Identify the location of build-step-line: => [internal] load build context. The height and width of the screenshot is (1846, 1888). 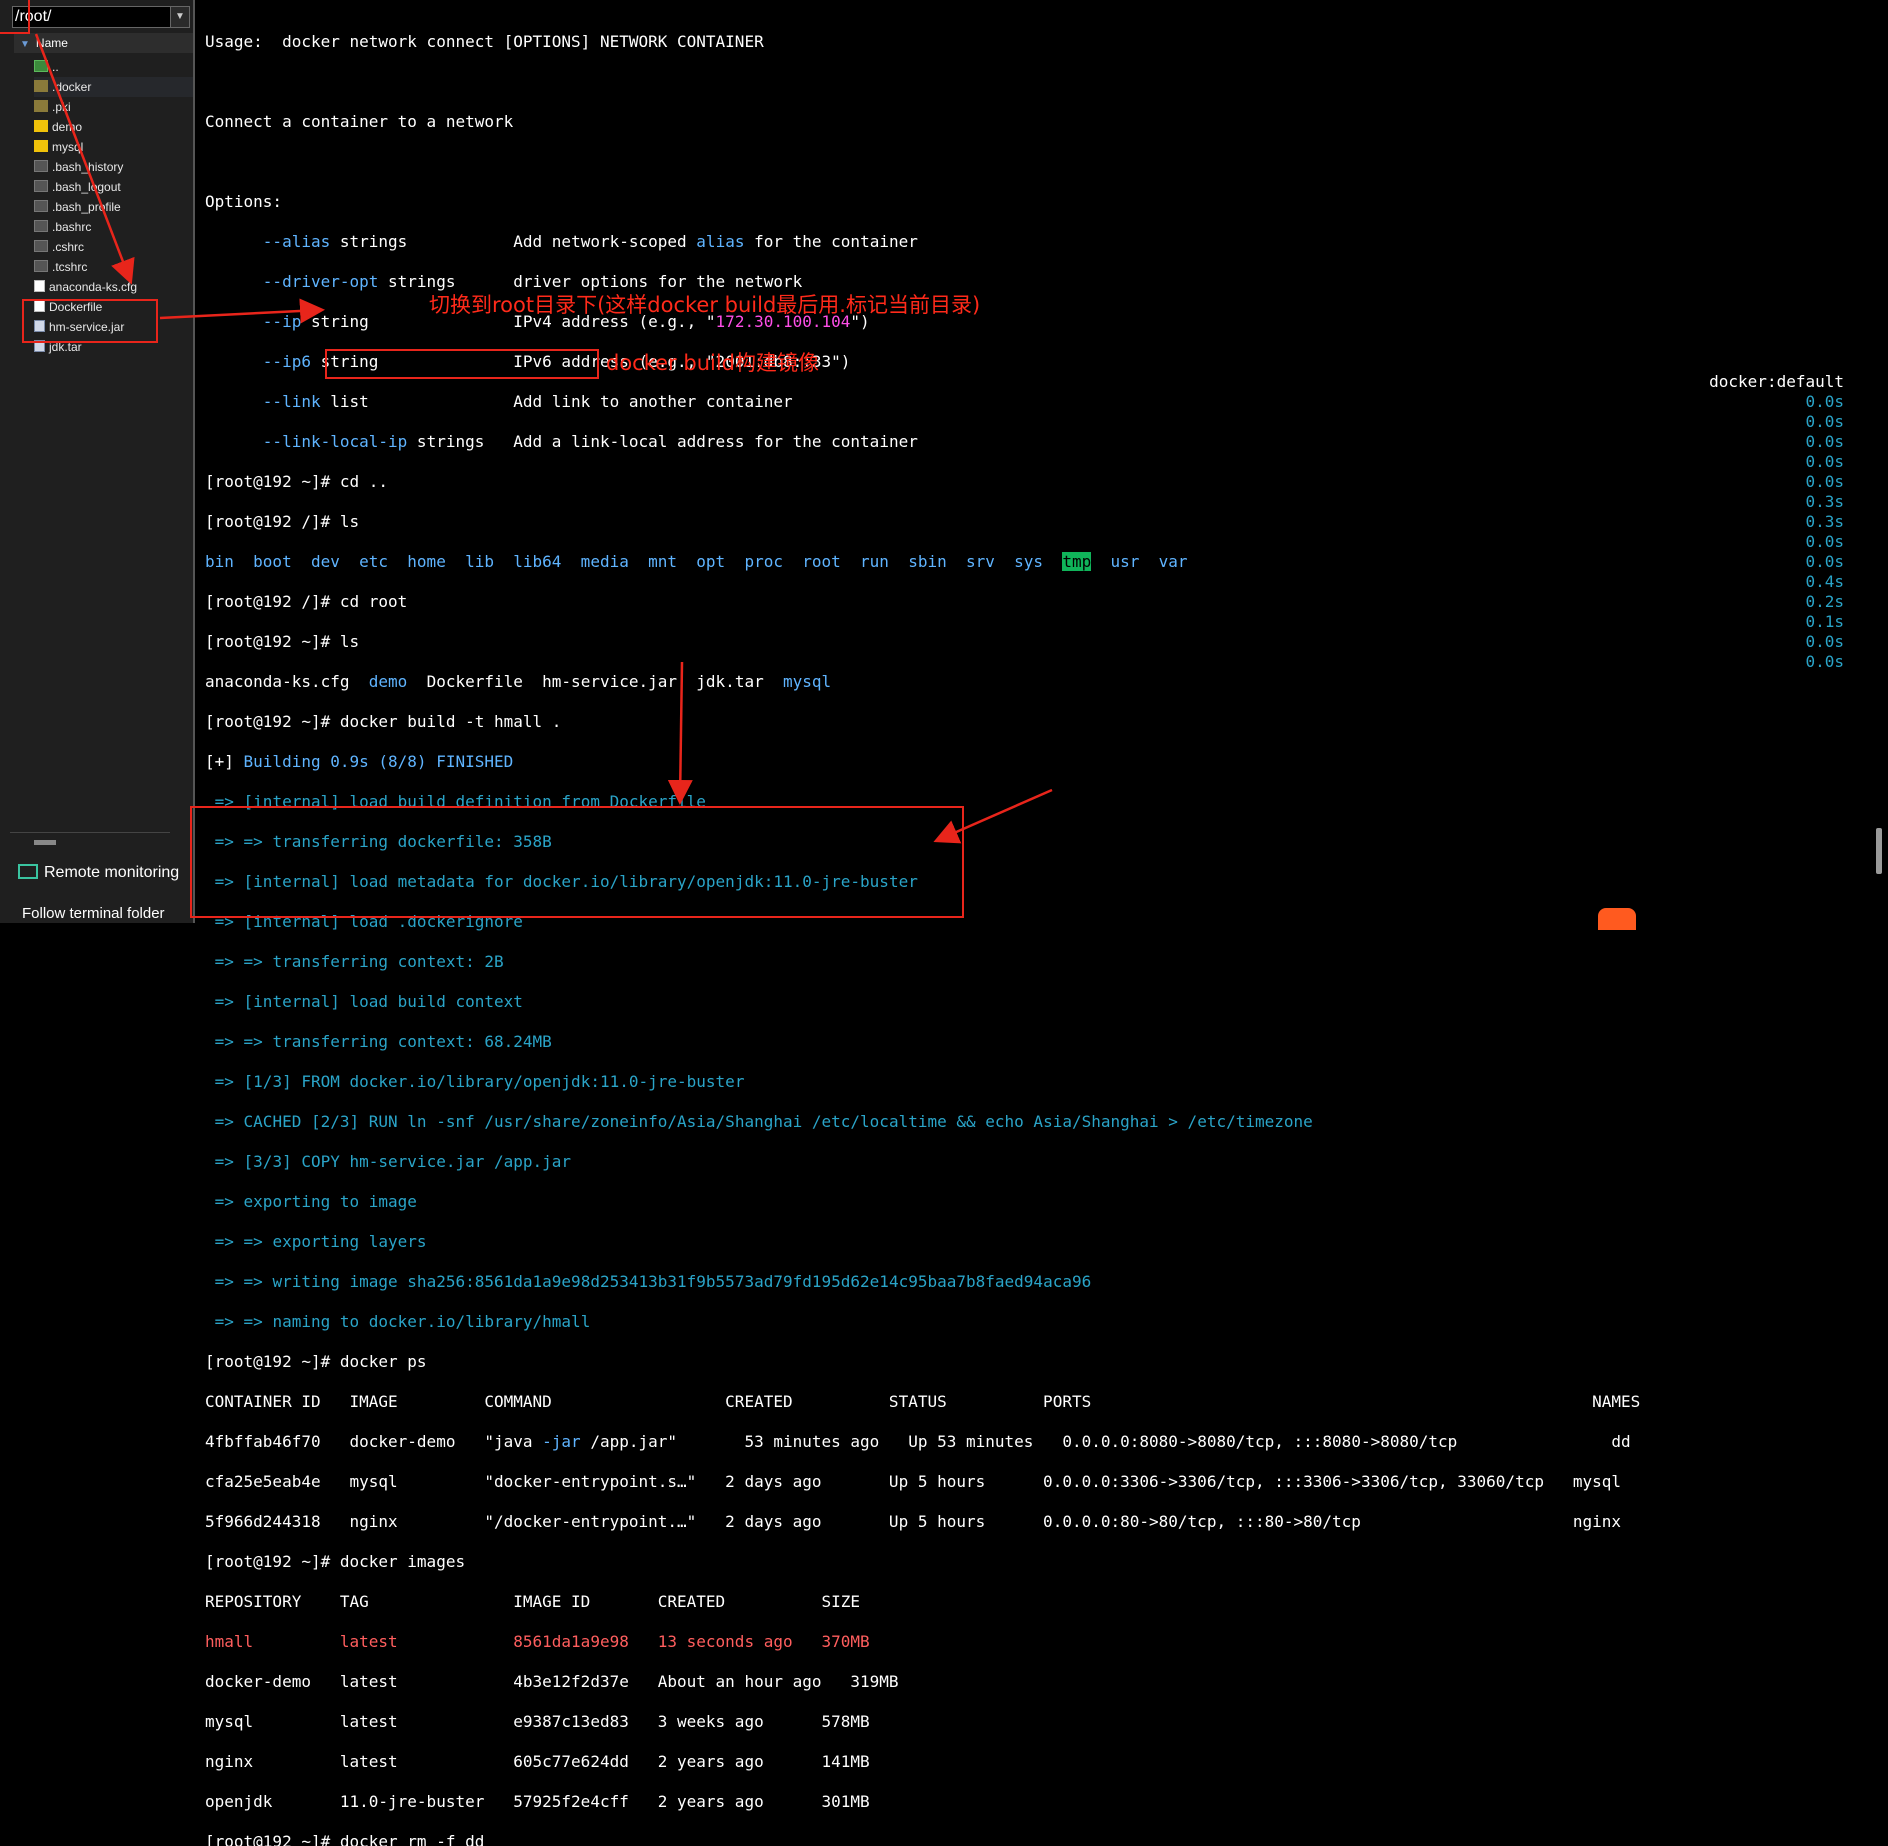
(368, 1001).